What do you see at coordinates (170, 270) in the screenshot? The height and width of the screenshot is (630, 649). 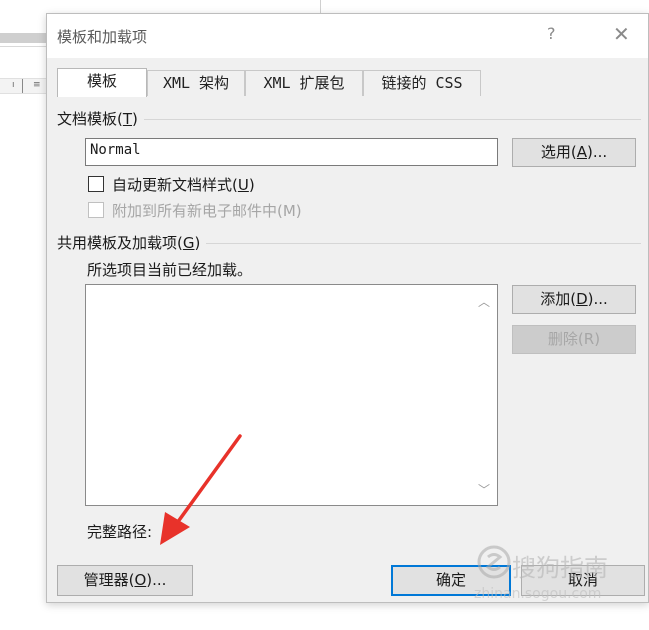 I see `loaded-status-text: 所选项目当前已经加载。` at bounding box center [170, 270].